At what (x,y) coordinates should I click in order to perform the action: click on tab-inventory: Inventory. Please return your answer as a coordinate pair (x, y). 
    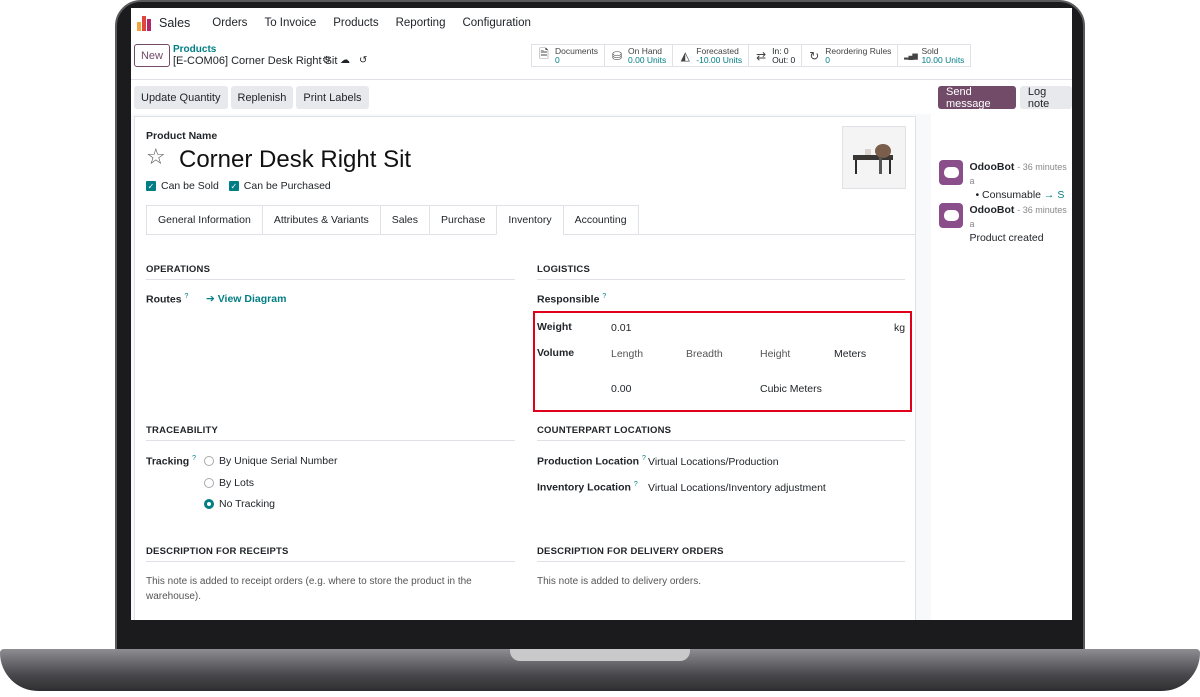
    Looking at the image, I should click on (529, 220).